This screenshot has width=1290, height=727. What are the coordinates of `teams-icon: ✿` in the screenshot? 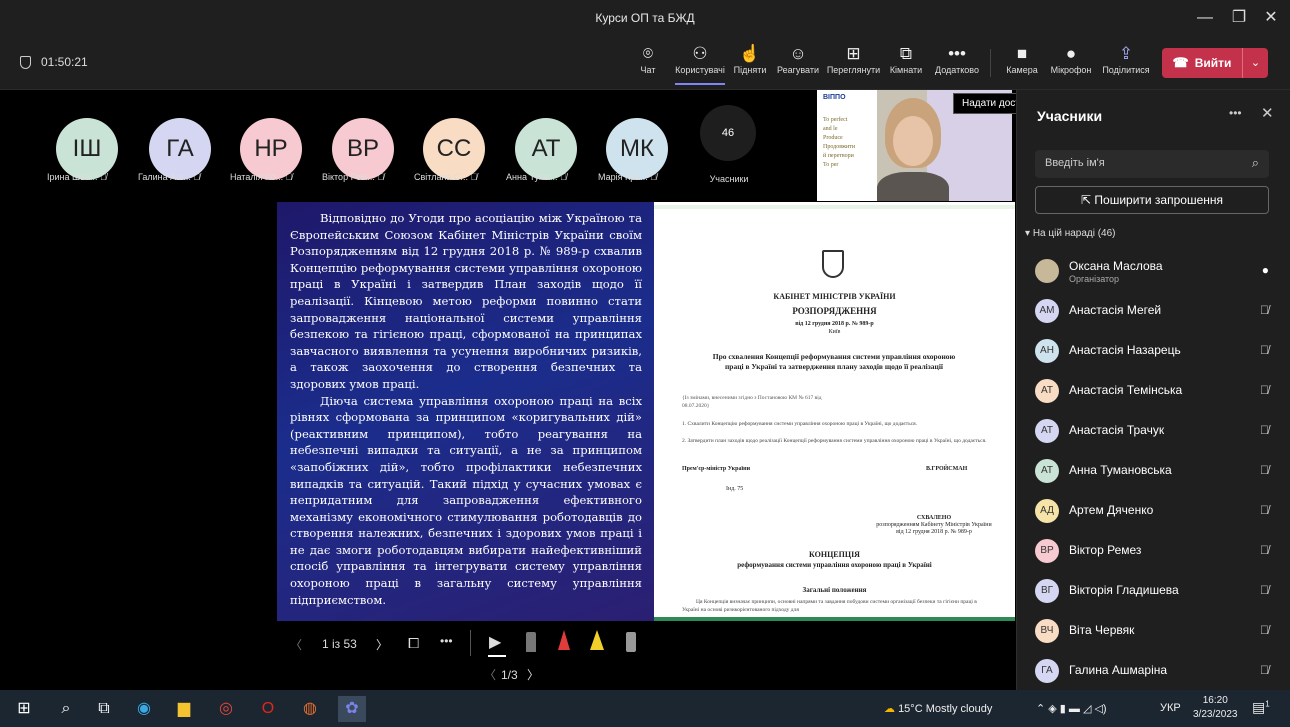 It's located at (352, 709).